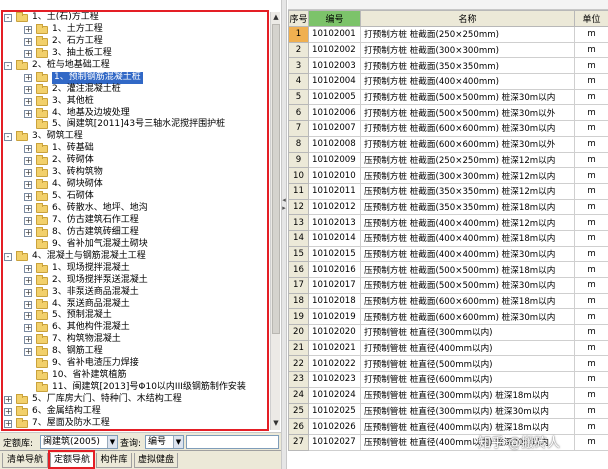 The width and height of the screenshot is (608, 469). I want to click on table-row: 17 10102017 压预制方桩 桩截面(500×500mm) 桩深30m以内 m, so click(448, 285).